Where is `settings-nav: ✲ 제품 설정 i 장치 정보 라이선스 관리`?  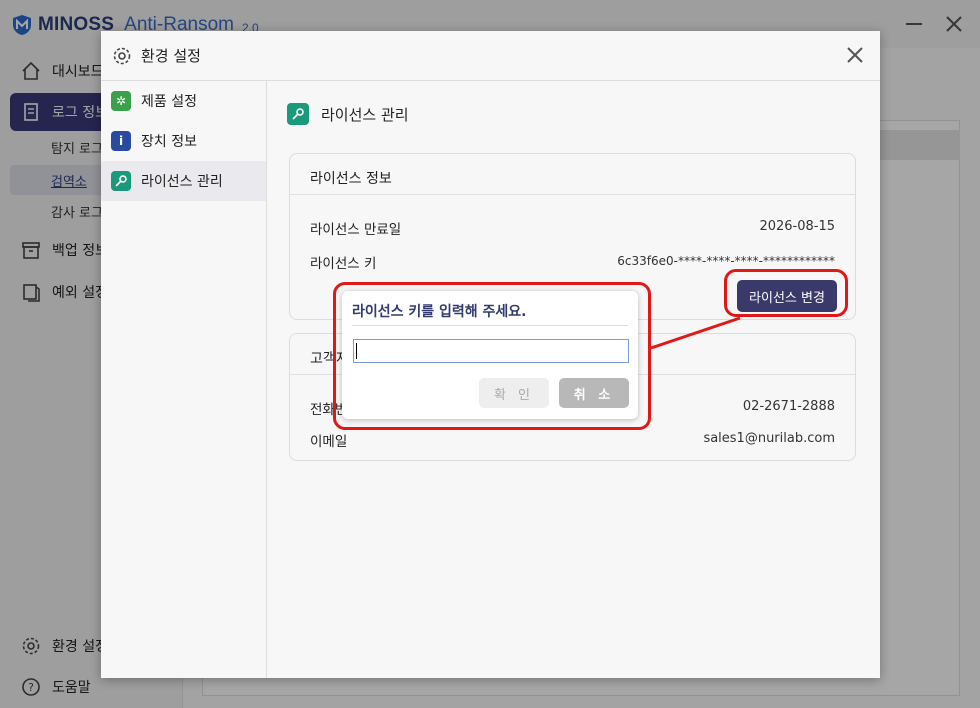
settings-nav: ✲ 제품 설정 i 장치 정보 라이선스 관리 is located at coordinates (184, 379).